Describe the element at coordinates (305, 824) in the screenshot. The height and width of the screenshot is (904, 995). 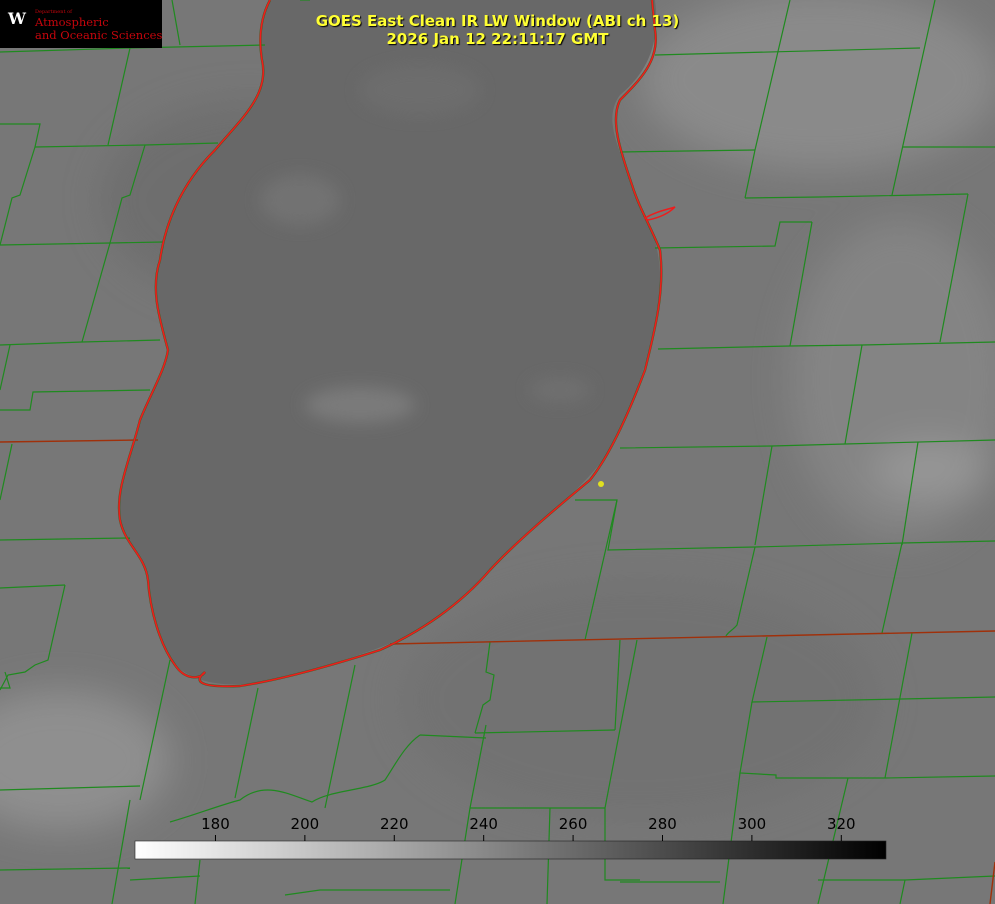
I see `colorbar-tick-label: 200` at that location.